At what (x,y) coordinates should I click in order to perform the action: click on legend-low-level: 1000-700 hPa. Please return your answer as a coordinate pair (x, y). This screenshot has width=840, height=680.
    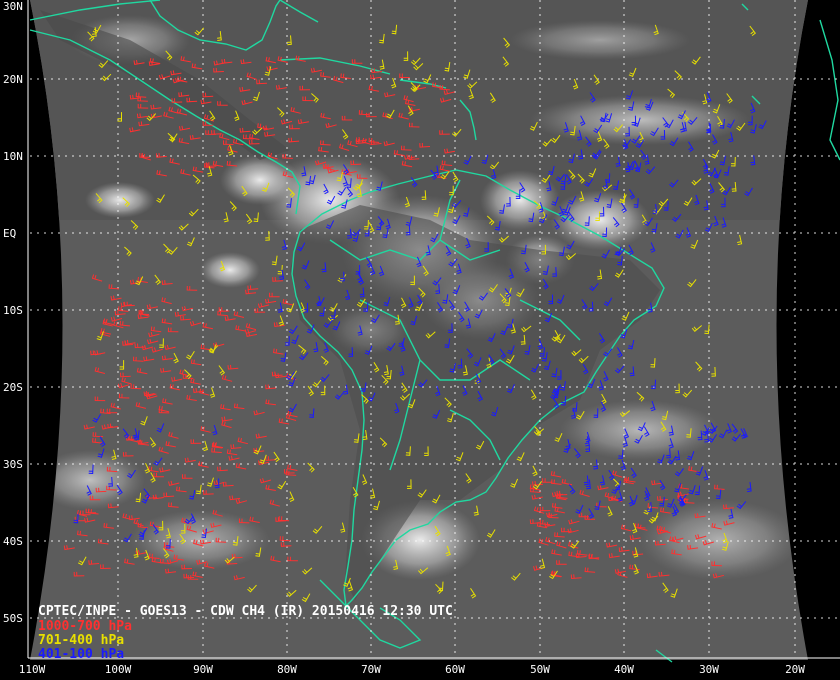
    Looking at the image, I should click on (85, 626).